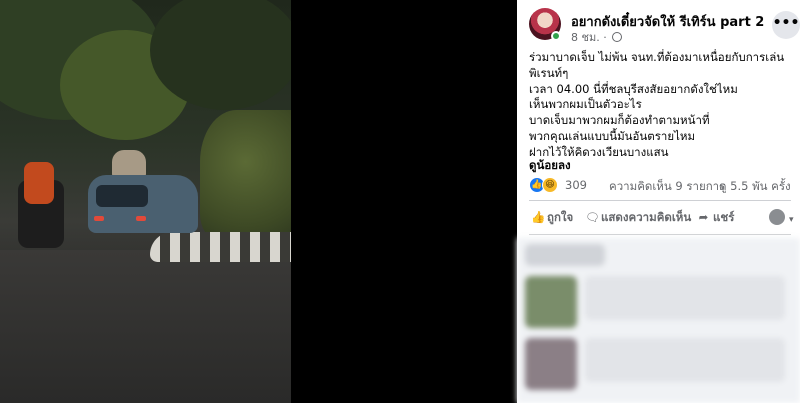  I want to click on chevron-down-icon: ▾, so click(791, 220).